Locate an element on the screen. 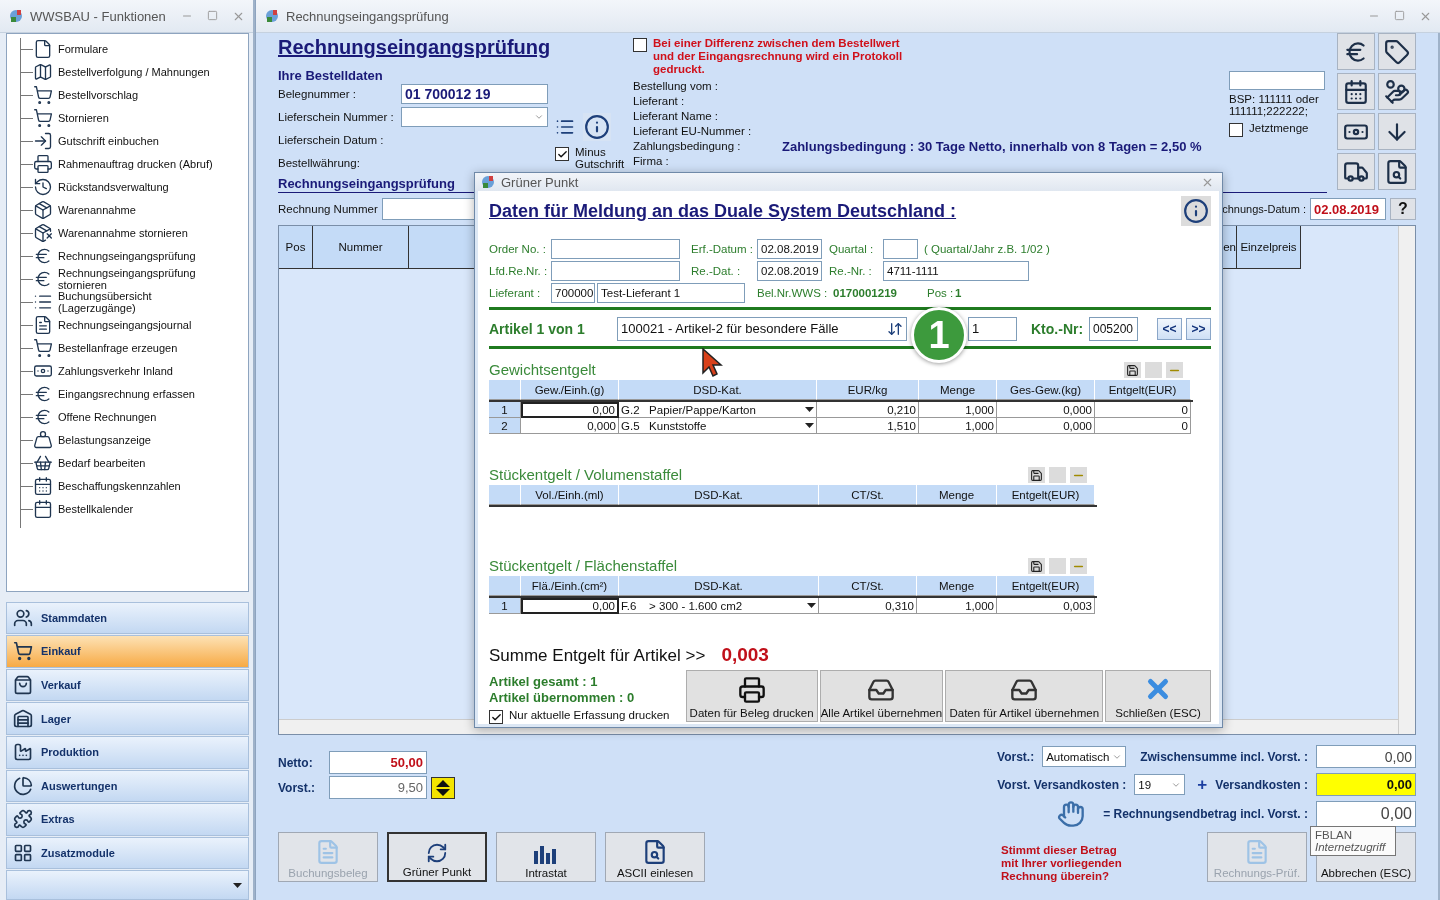  previous-button: << is located at coordinates (1169, 328).